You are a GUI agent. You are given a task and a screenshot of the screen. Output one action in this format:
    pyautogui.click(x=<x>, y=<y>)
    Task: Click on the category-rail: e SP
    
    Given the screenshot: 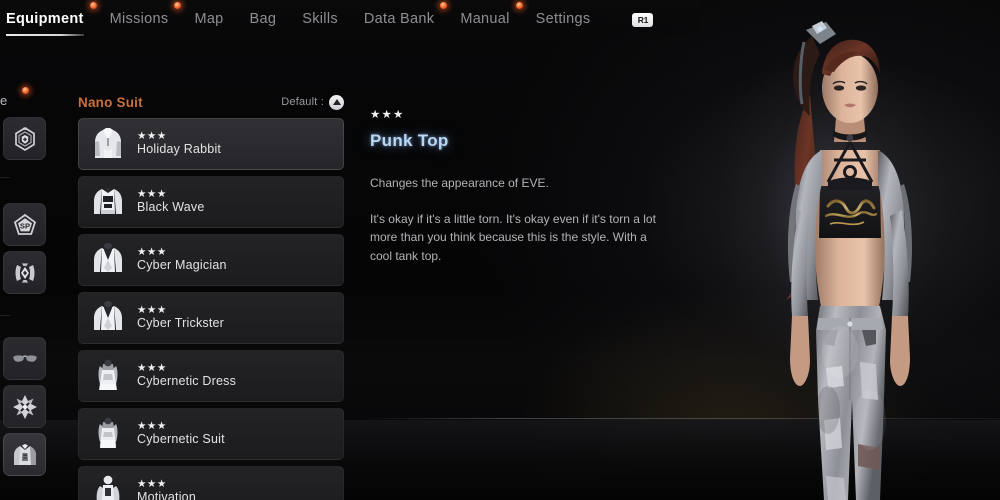 What is the action you would take?
    pyautogui.click(x=28, y=292)
    